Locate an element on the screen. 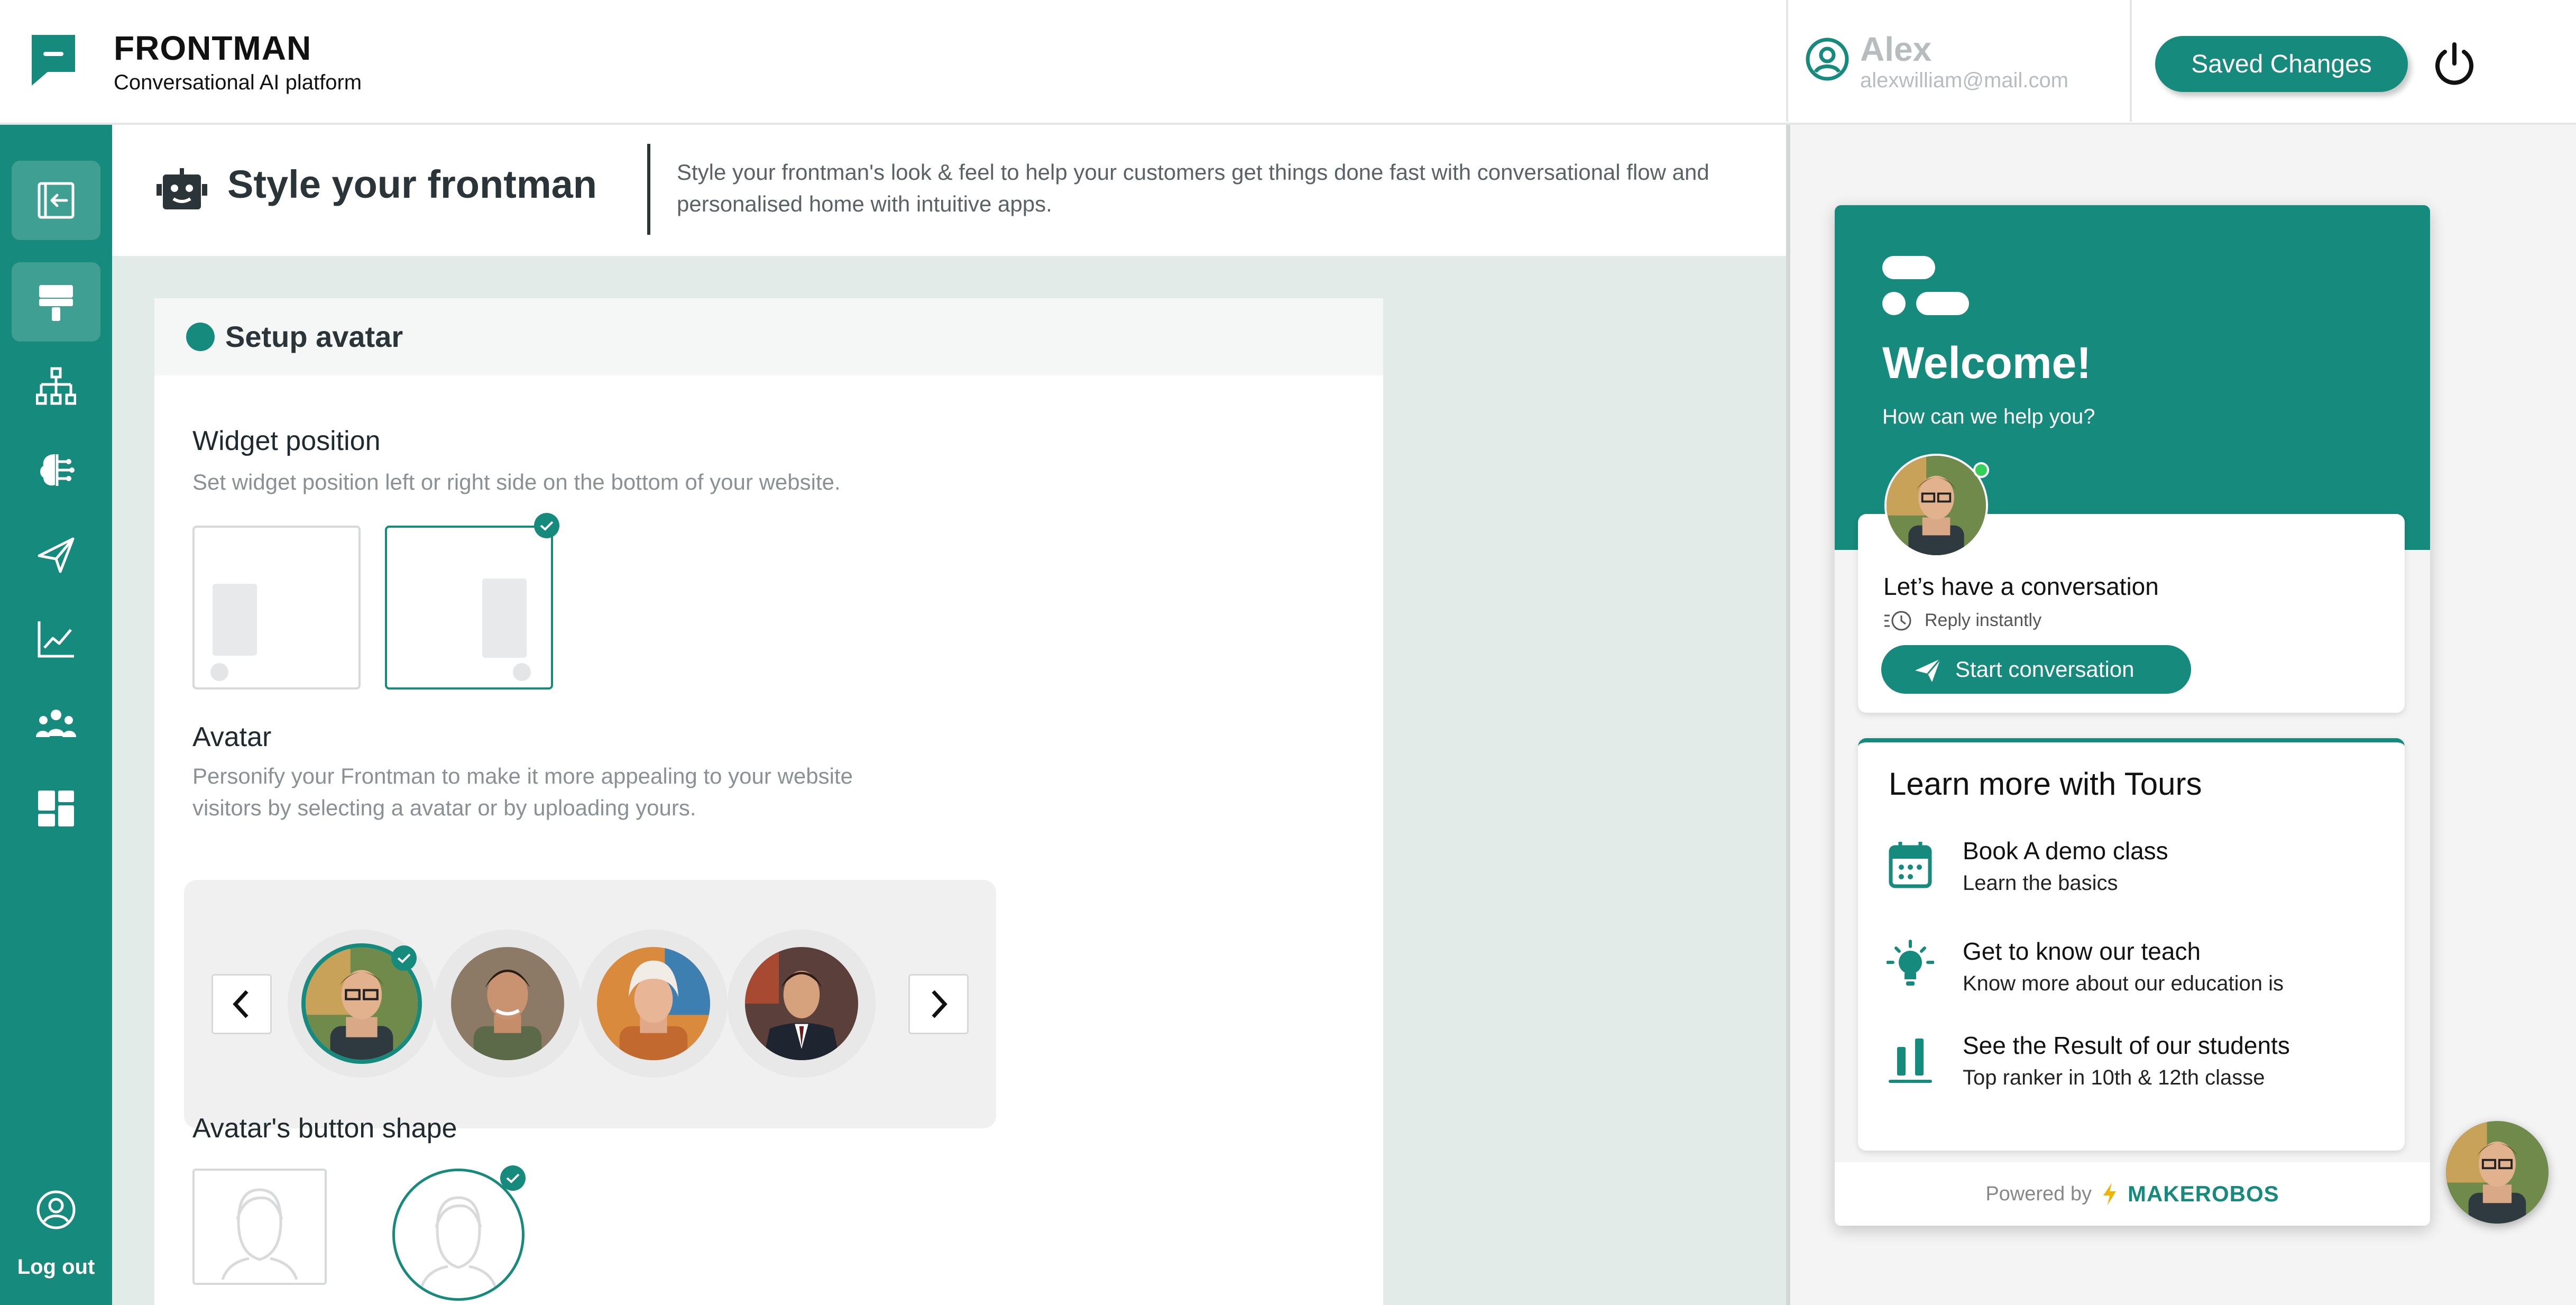  lightbulb-icon is located at coordinates (1910, 963).